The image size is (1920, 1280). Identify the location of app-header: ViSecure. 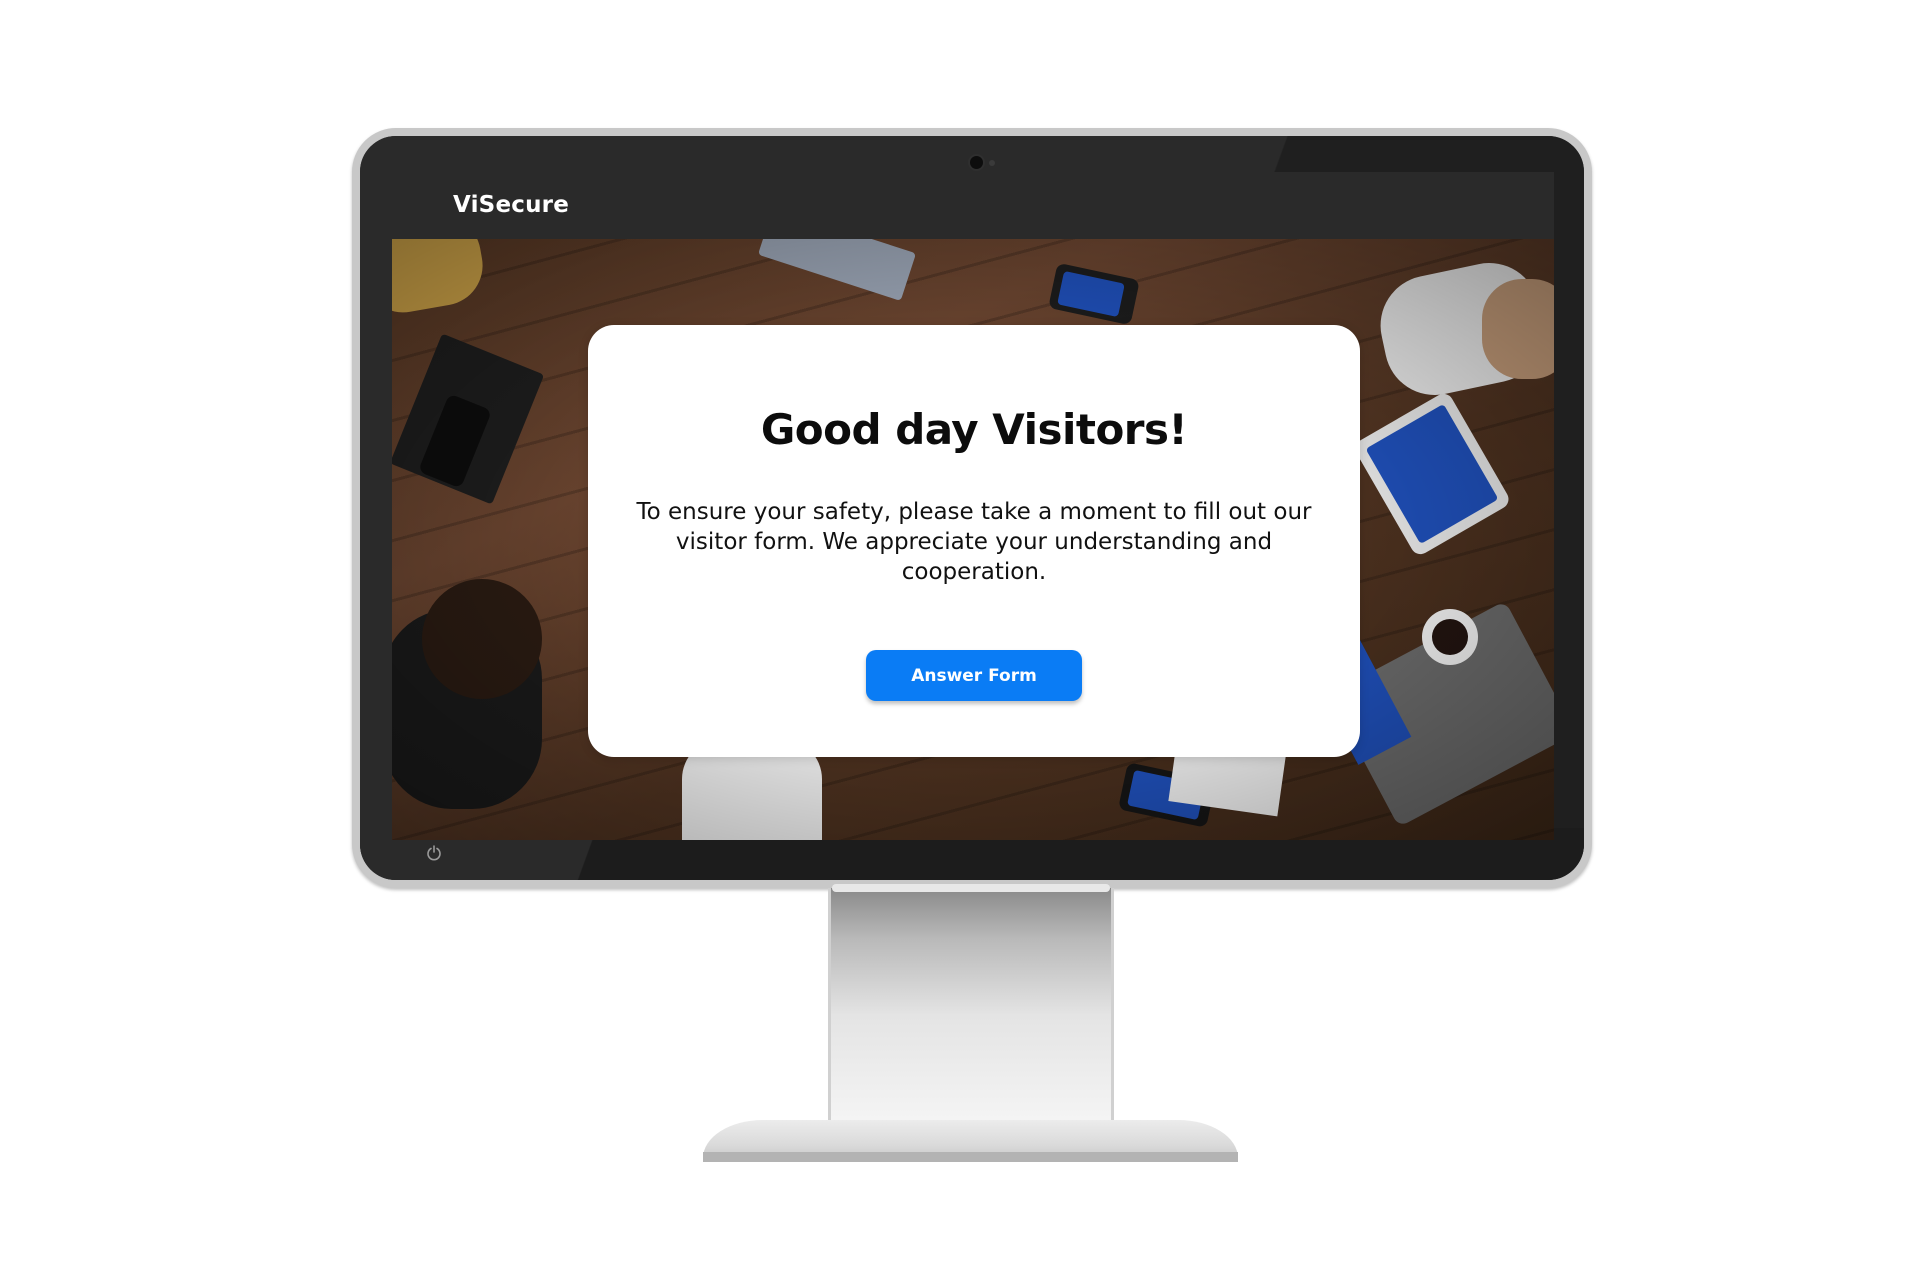
(973, 205).